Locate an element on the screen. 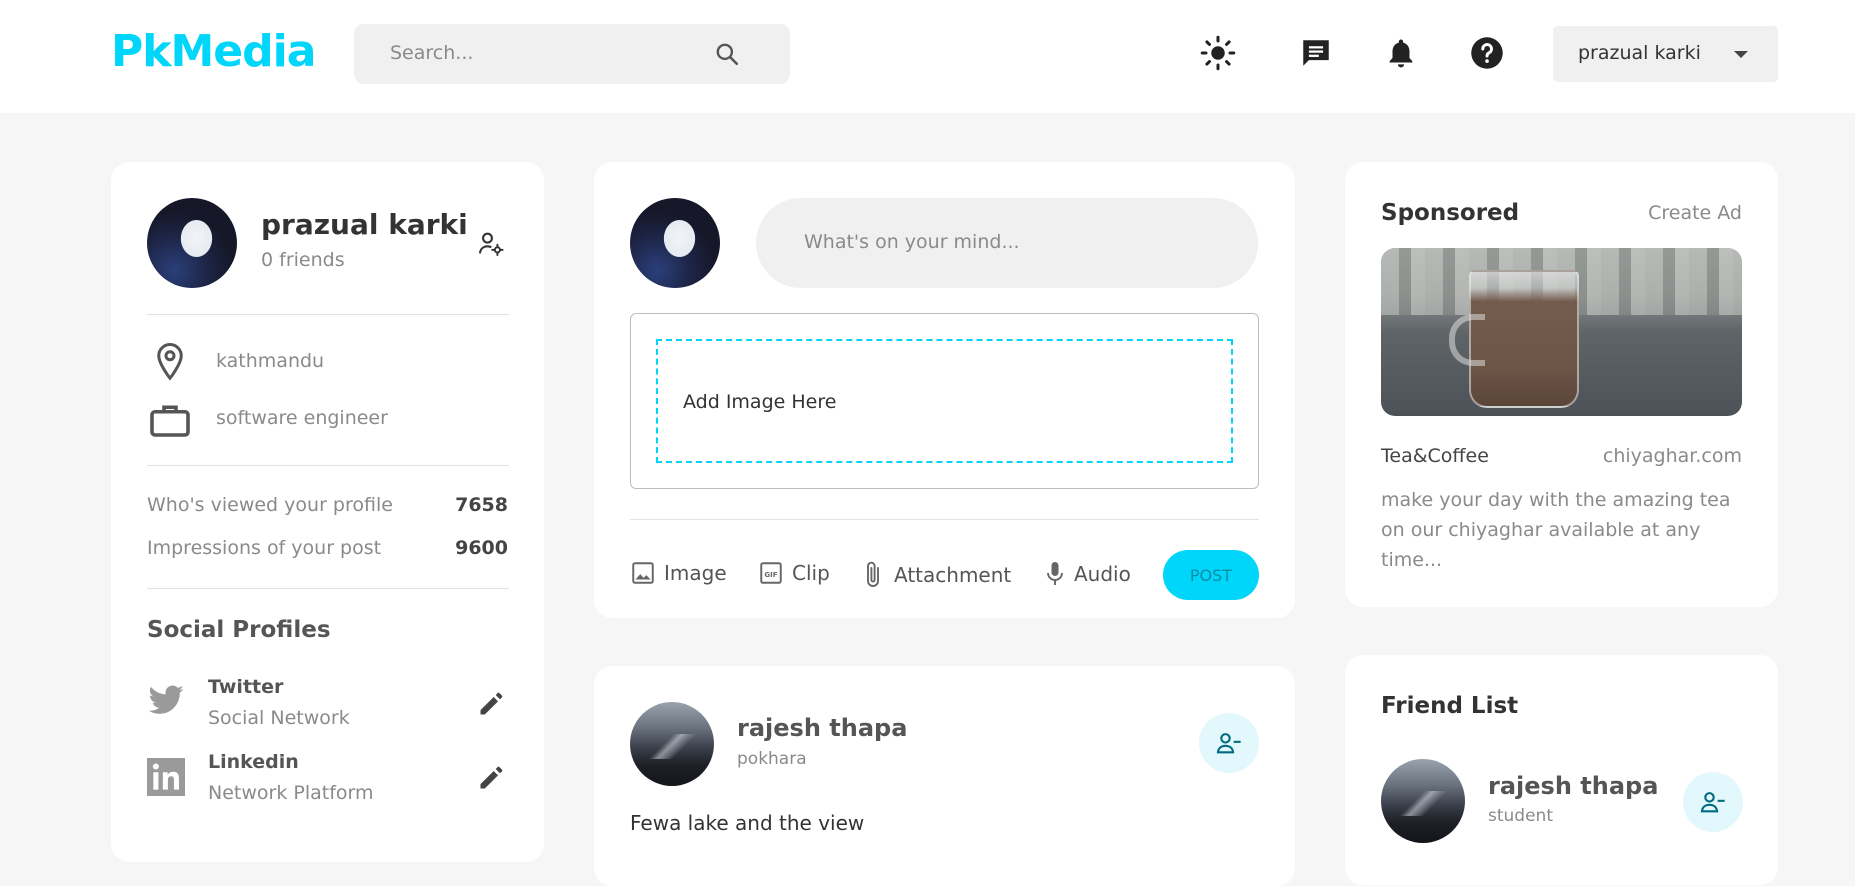 The height and width of the screenshot is (886, 1855). dropzone-label: Add Image Here is located at coordinates (760, 402).